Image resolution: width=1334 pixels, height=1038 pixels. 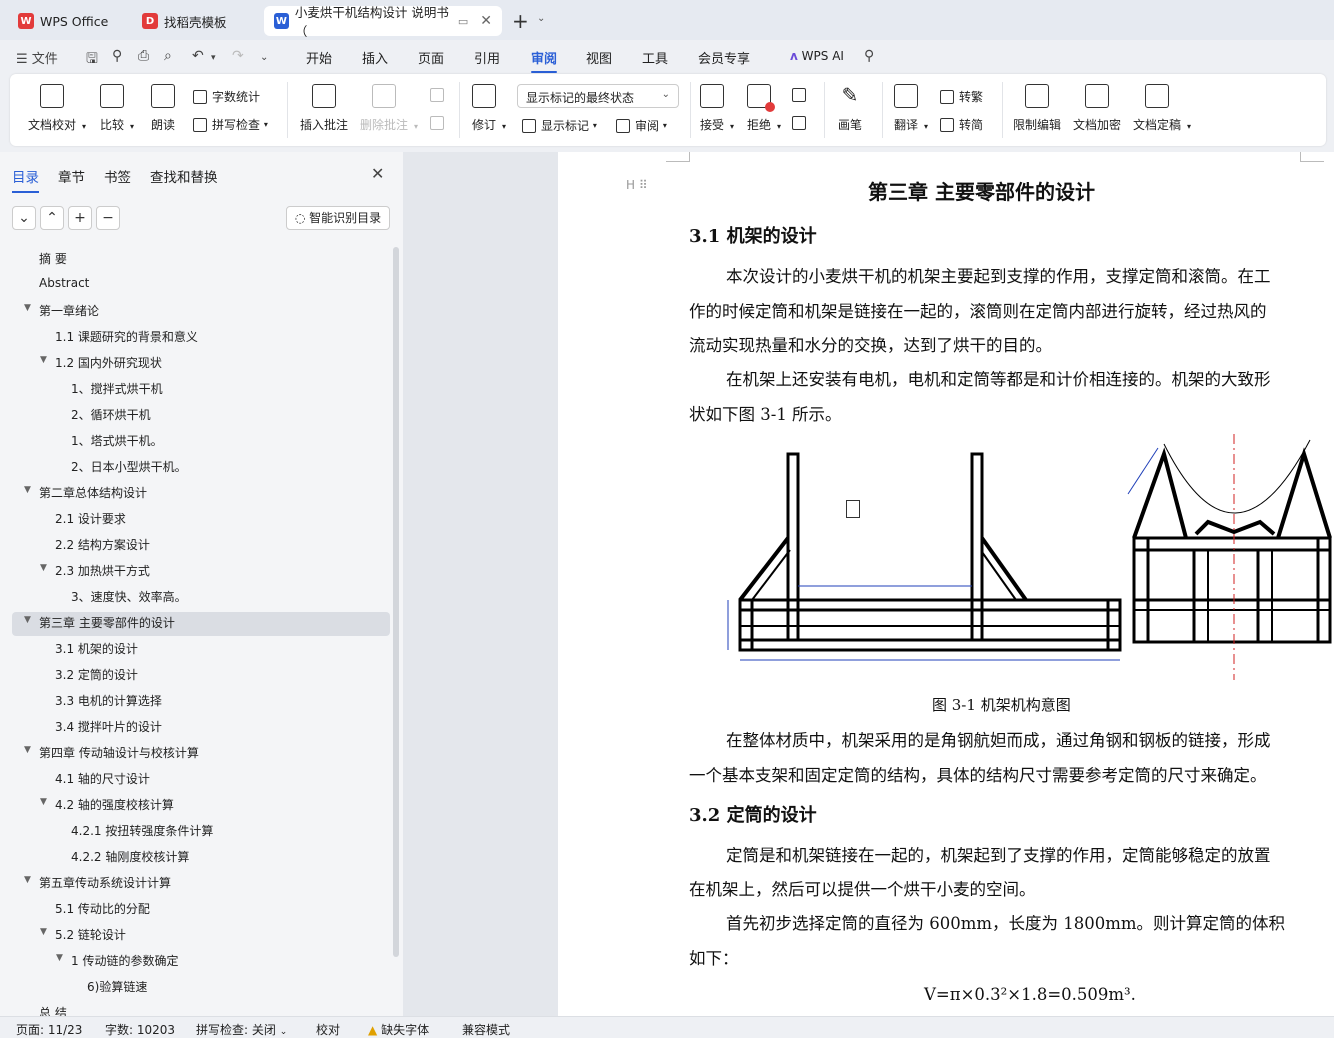 What do you see at coordinates (126, 336) in the screenshot?
I see `toc-item: 1.1 课题研究的背景和意义` at bounding box center [126, 336].